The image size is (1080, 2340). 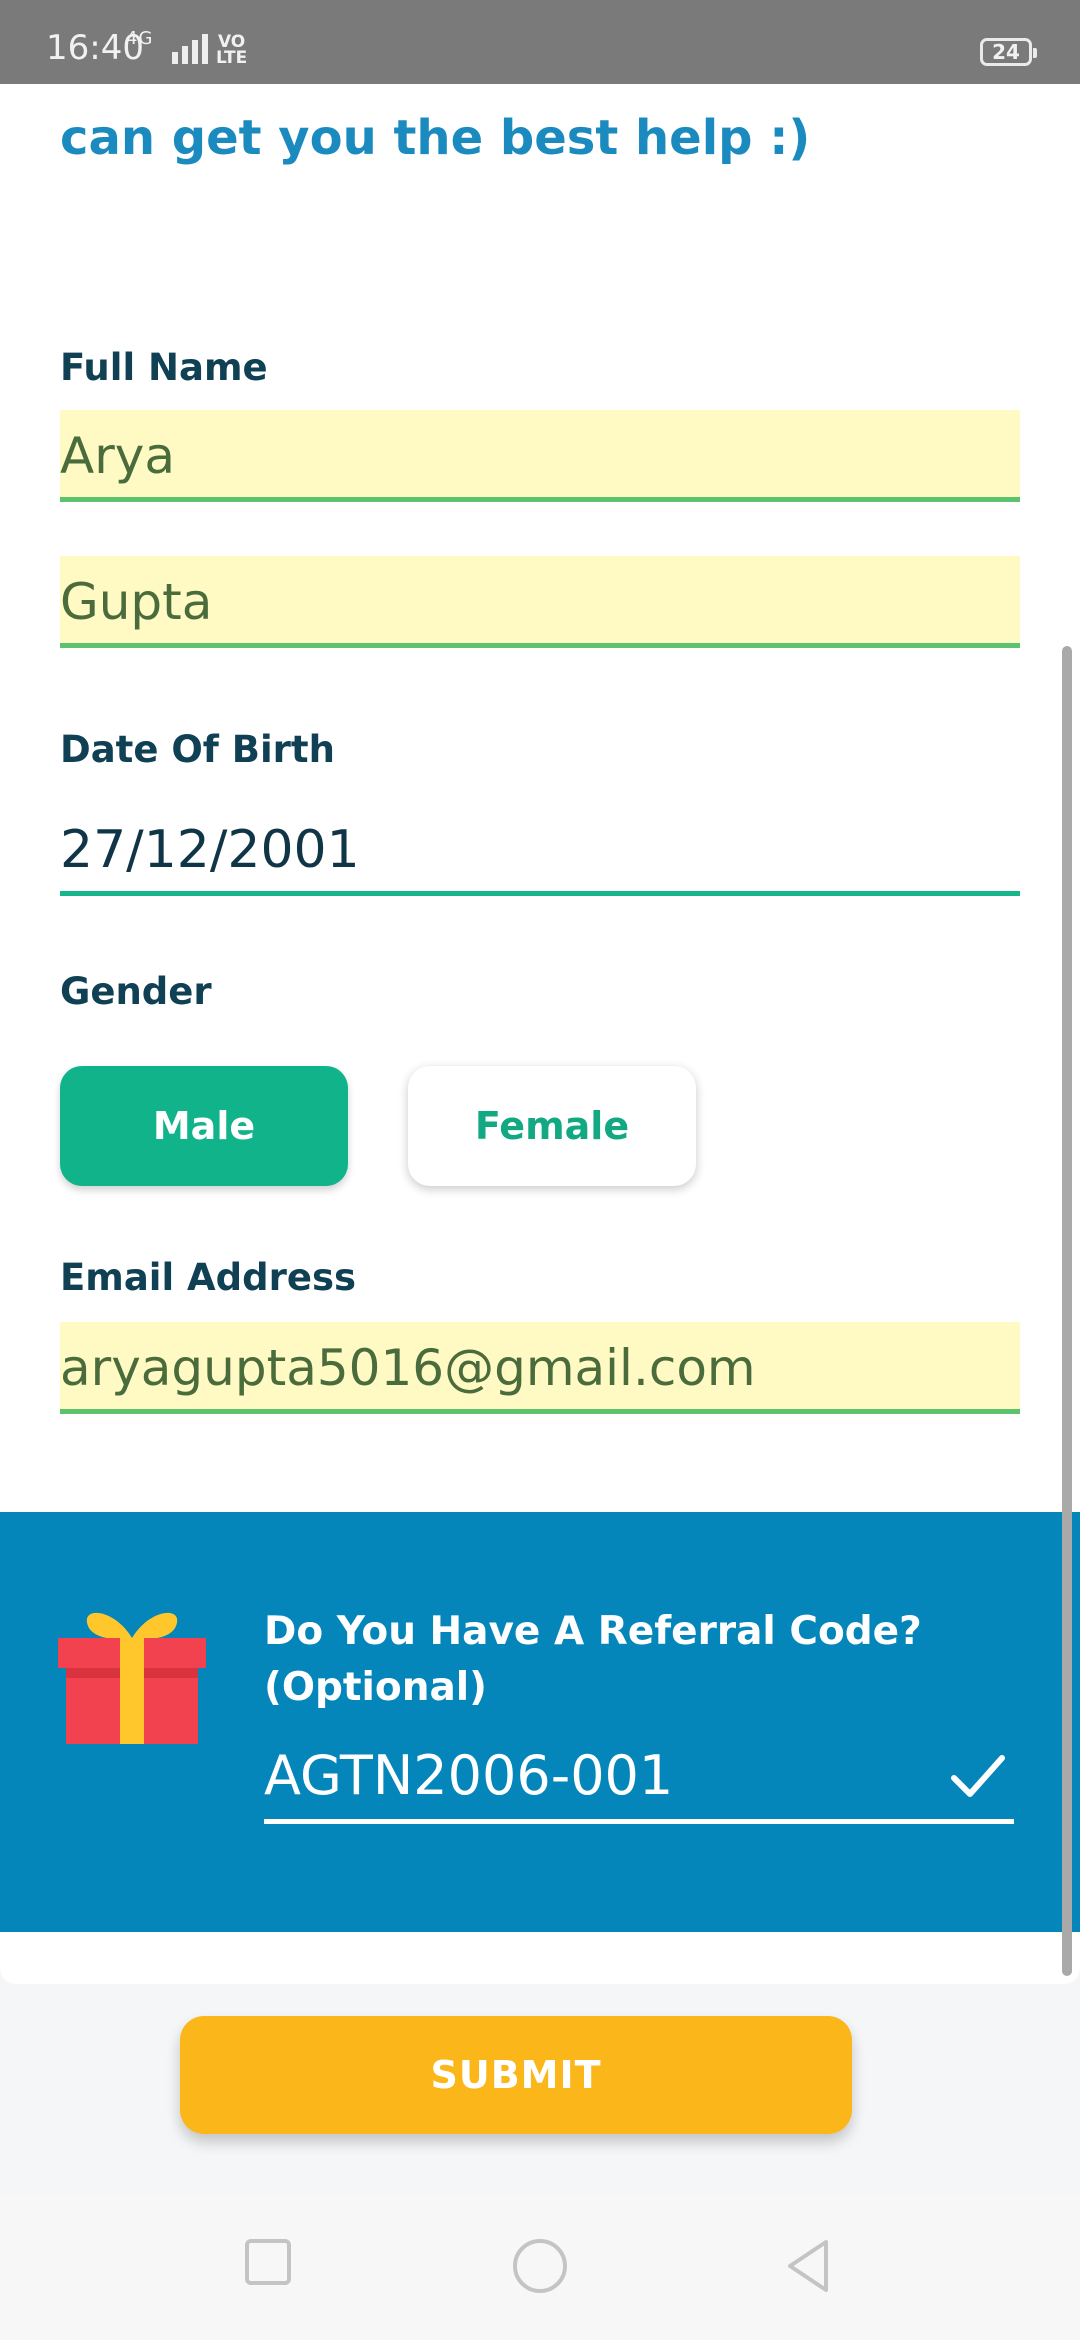 I want to click on dob-input: 27/12/2001, so click(x=540, y=850).